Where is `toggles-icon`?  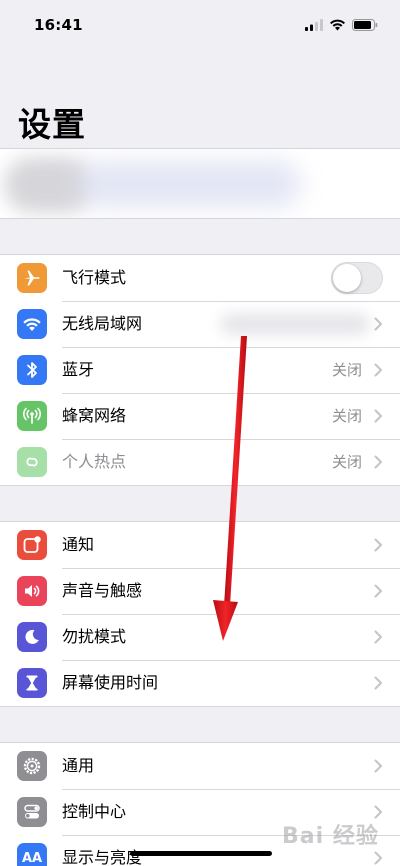 toggles-icon is located at coordinates (32, 812).